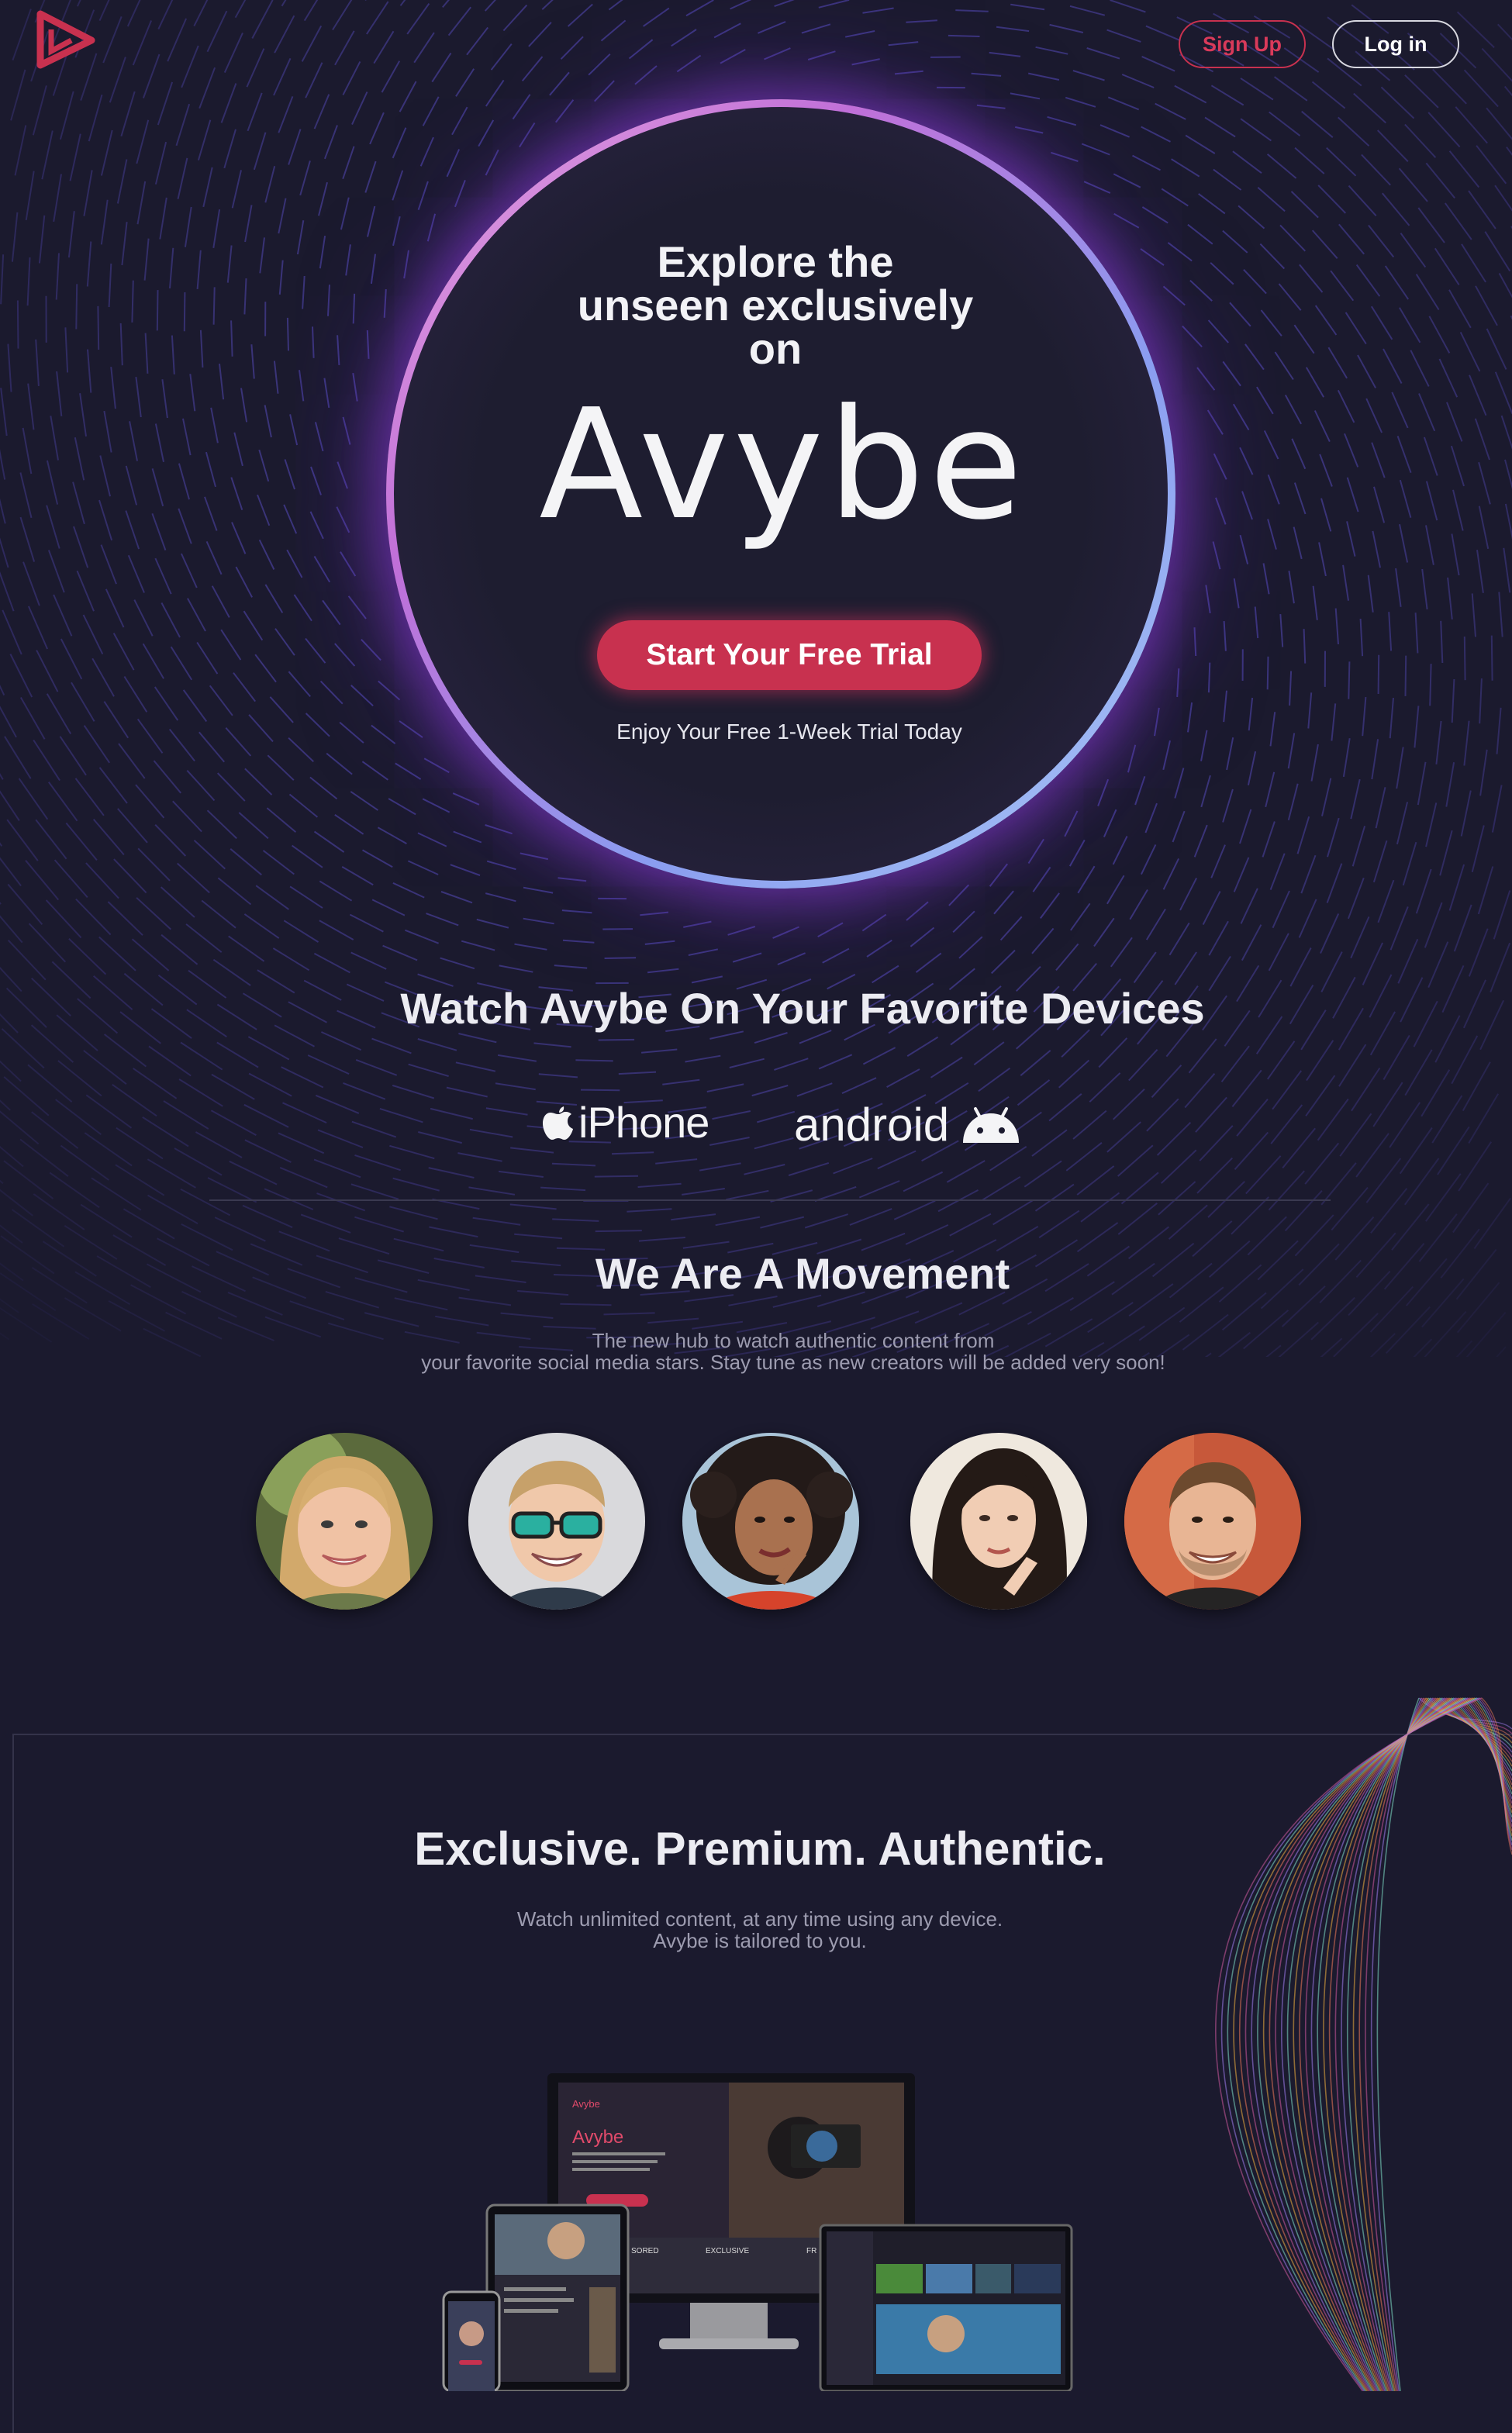  Describe the element at coordinates (811, 2251) in the screenshot. I see `mockup-col3: FR` at that location.